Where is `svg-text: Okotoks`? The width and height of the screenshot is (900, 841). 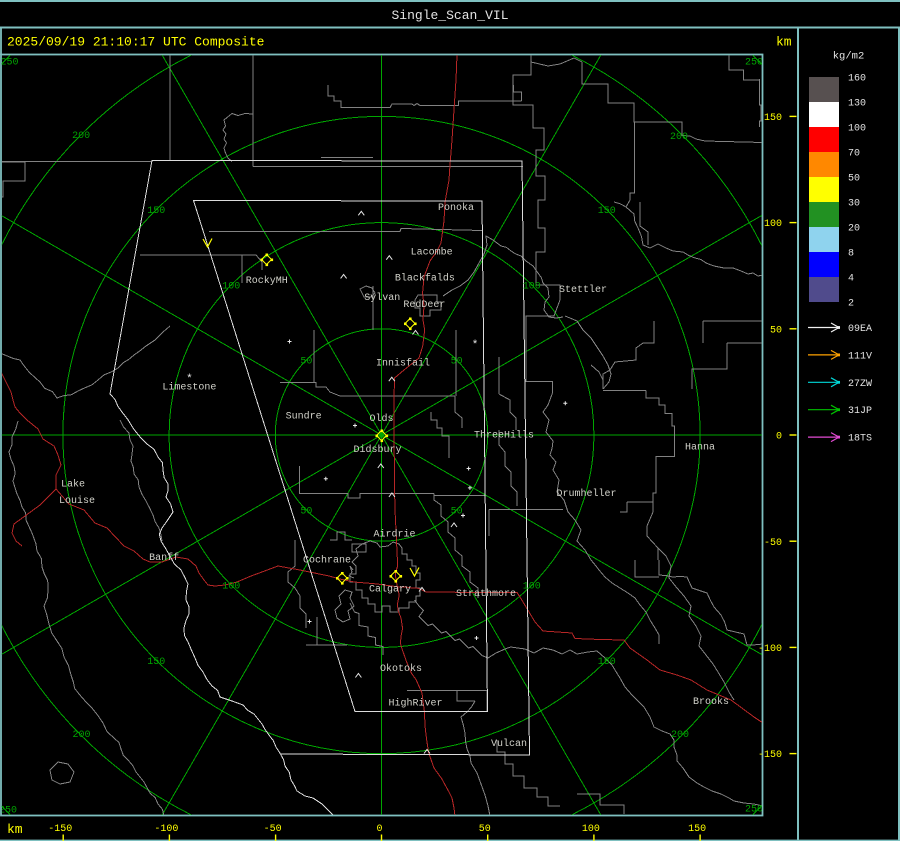
svg-text: Okotoks is located at coordinates (401, 669).